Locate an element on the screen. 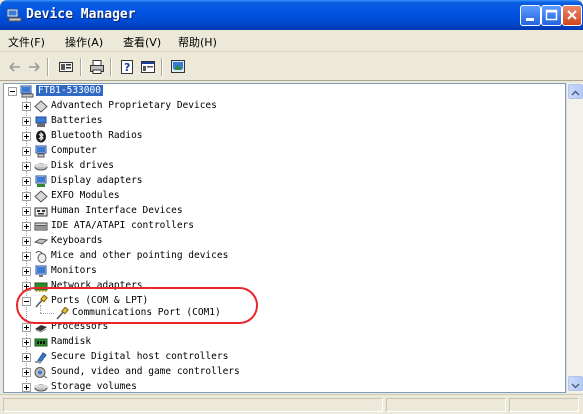  disk-drive-icon is located at coordinates (41, 167).